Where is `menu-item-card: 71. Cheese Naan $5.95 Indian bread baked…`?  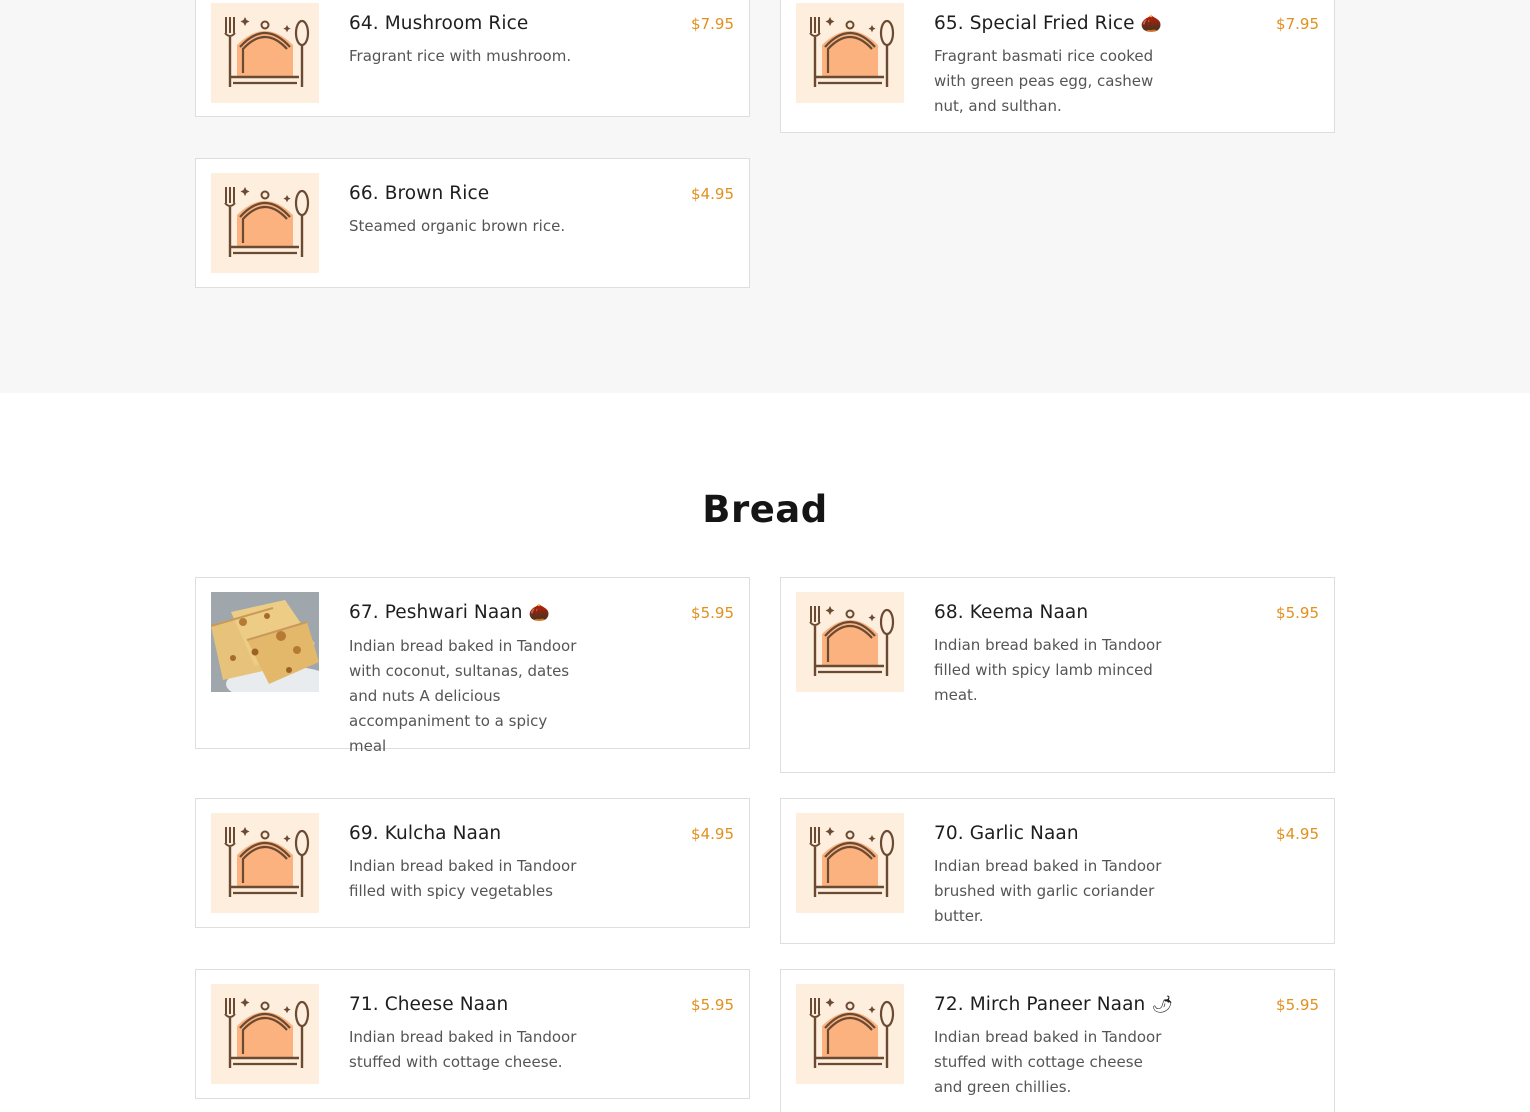 menu-item-card: 71. Cheese Naan $5.95 Indian bread baked… is located at coordinates (472, 1034).